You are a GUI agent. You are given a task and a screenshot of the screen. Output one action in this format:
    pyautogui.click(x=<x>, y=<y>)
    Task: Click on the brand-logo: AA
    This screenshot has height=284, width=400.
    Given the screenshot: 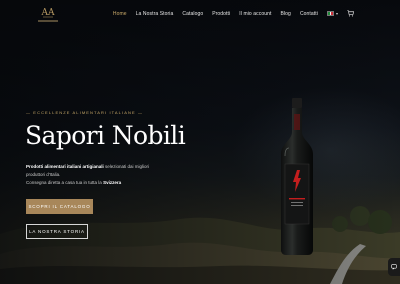 What is the action you would take?
    pyautogui.click(x=48, y=12)
    